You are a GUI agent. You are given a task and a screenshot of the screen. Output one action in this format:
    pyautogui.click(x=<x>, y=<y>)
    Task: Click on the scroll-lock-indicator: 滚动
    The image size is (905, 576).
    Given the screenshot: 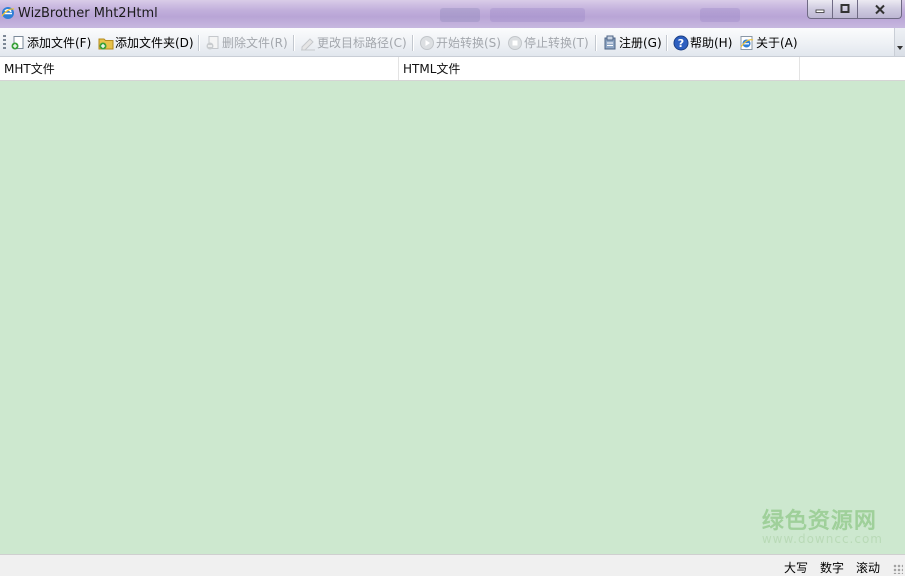 What is the action you would take?
    pyautogui.click(x=868, y=568)
    